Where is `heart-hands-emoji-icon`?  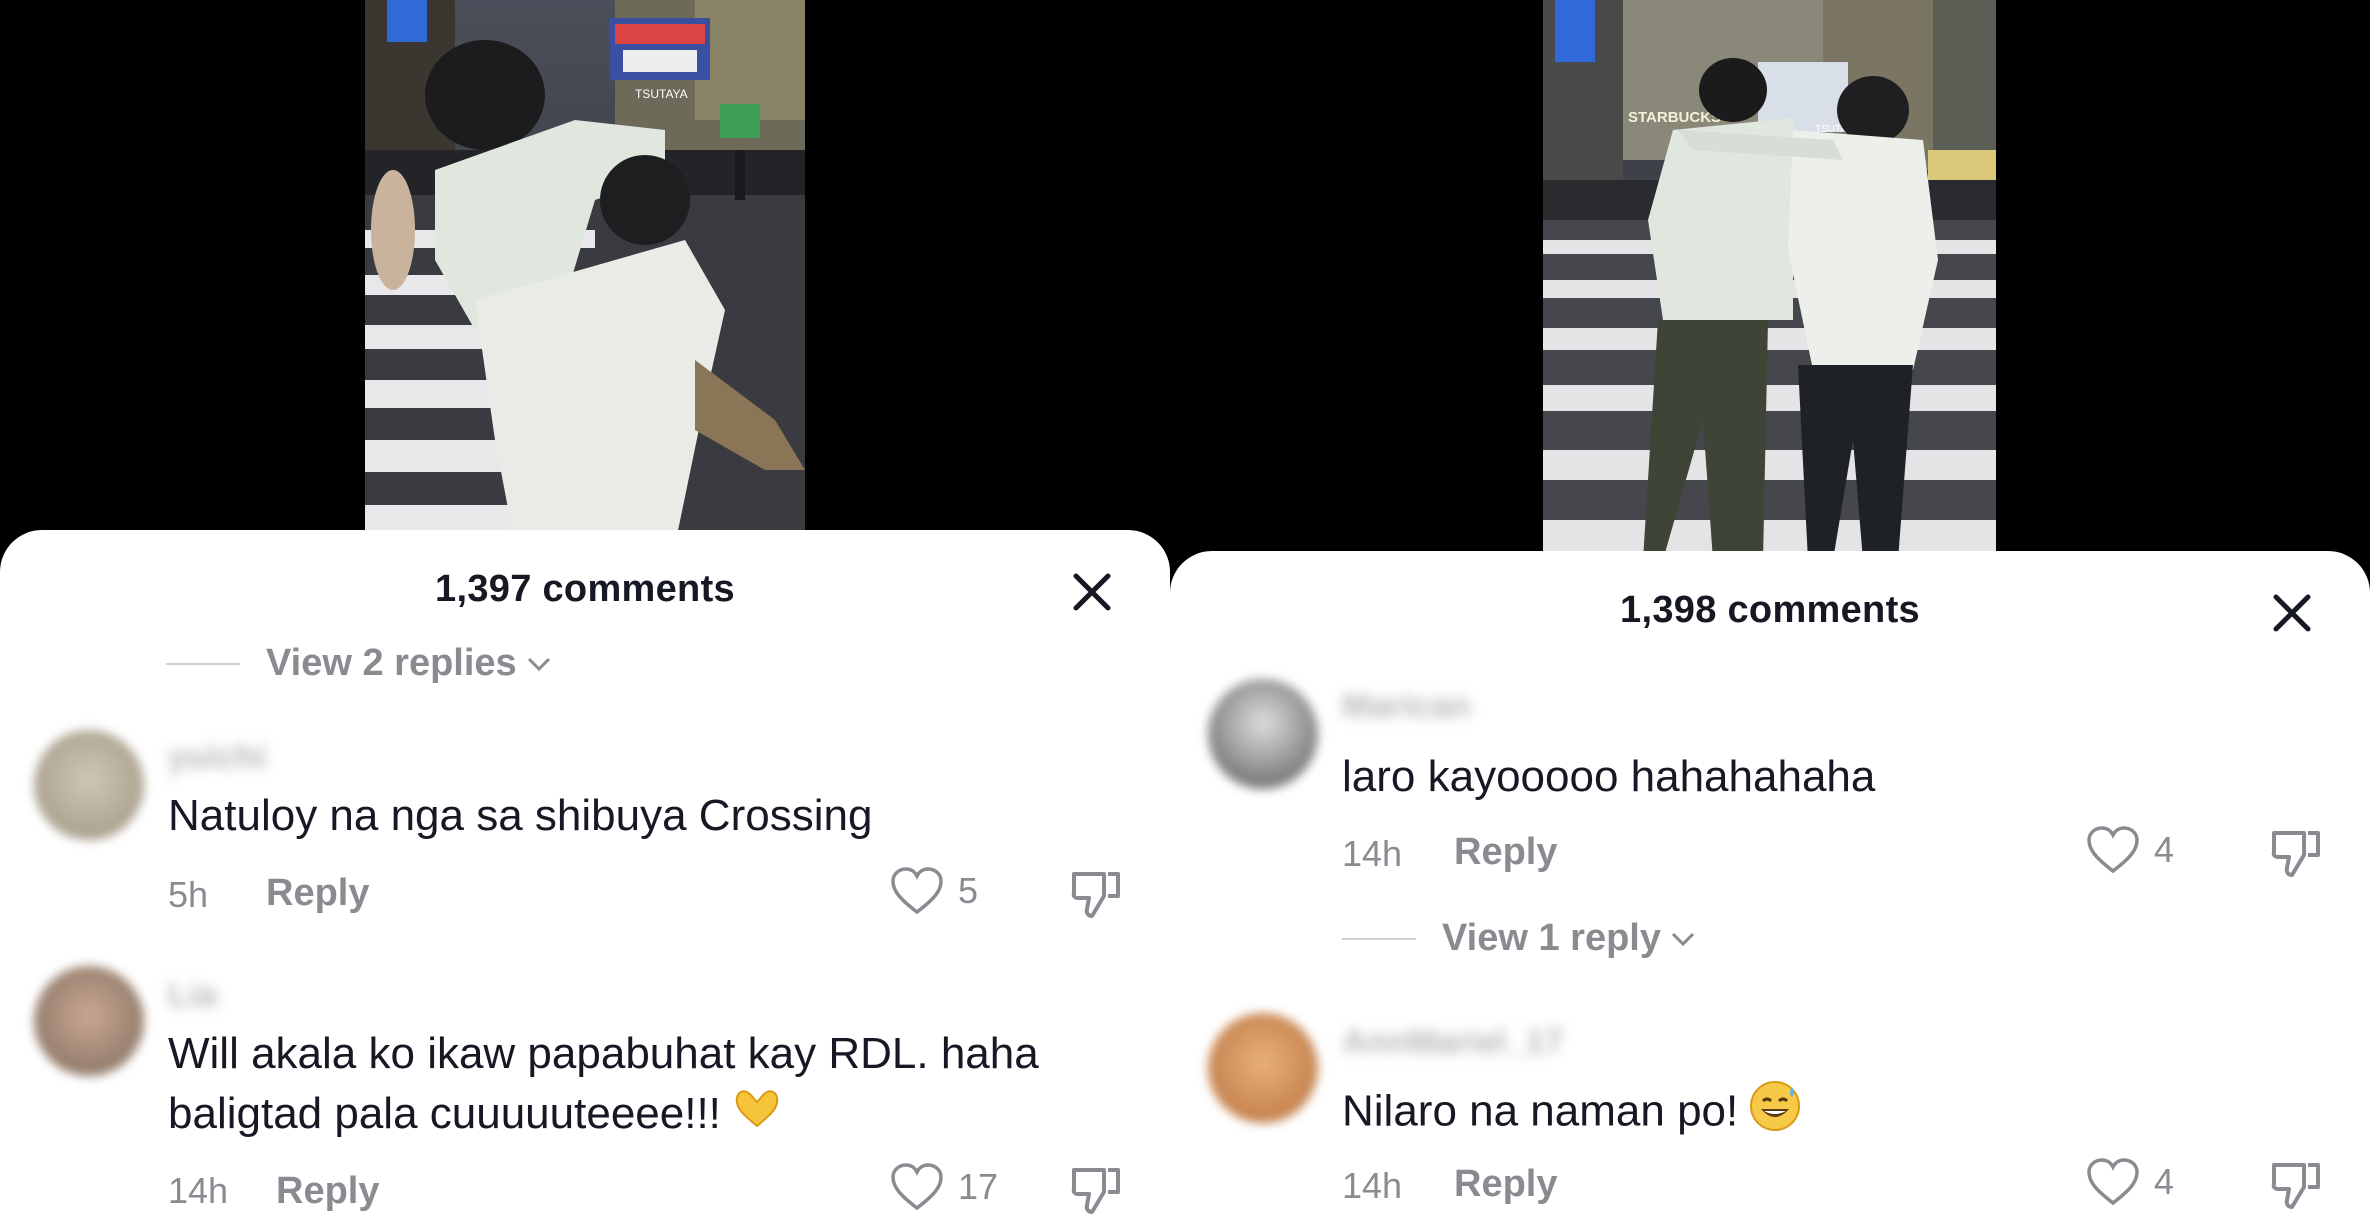 heart-hands-emoji-icon is located at coordinates (757, 1116).